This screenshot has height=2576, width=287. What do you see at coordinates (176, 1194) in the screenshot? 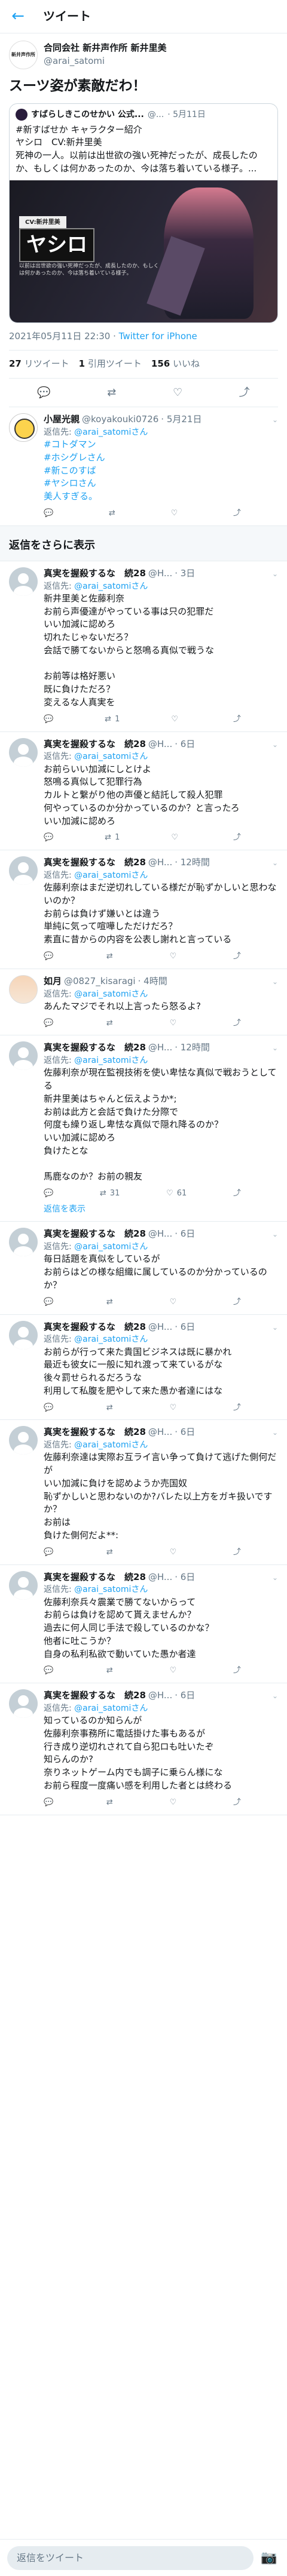
I see `like-action: ♡ 61` at bounding box center [176, 1194].